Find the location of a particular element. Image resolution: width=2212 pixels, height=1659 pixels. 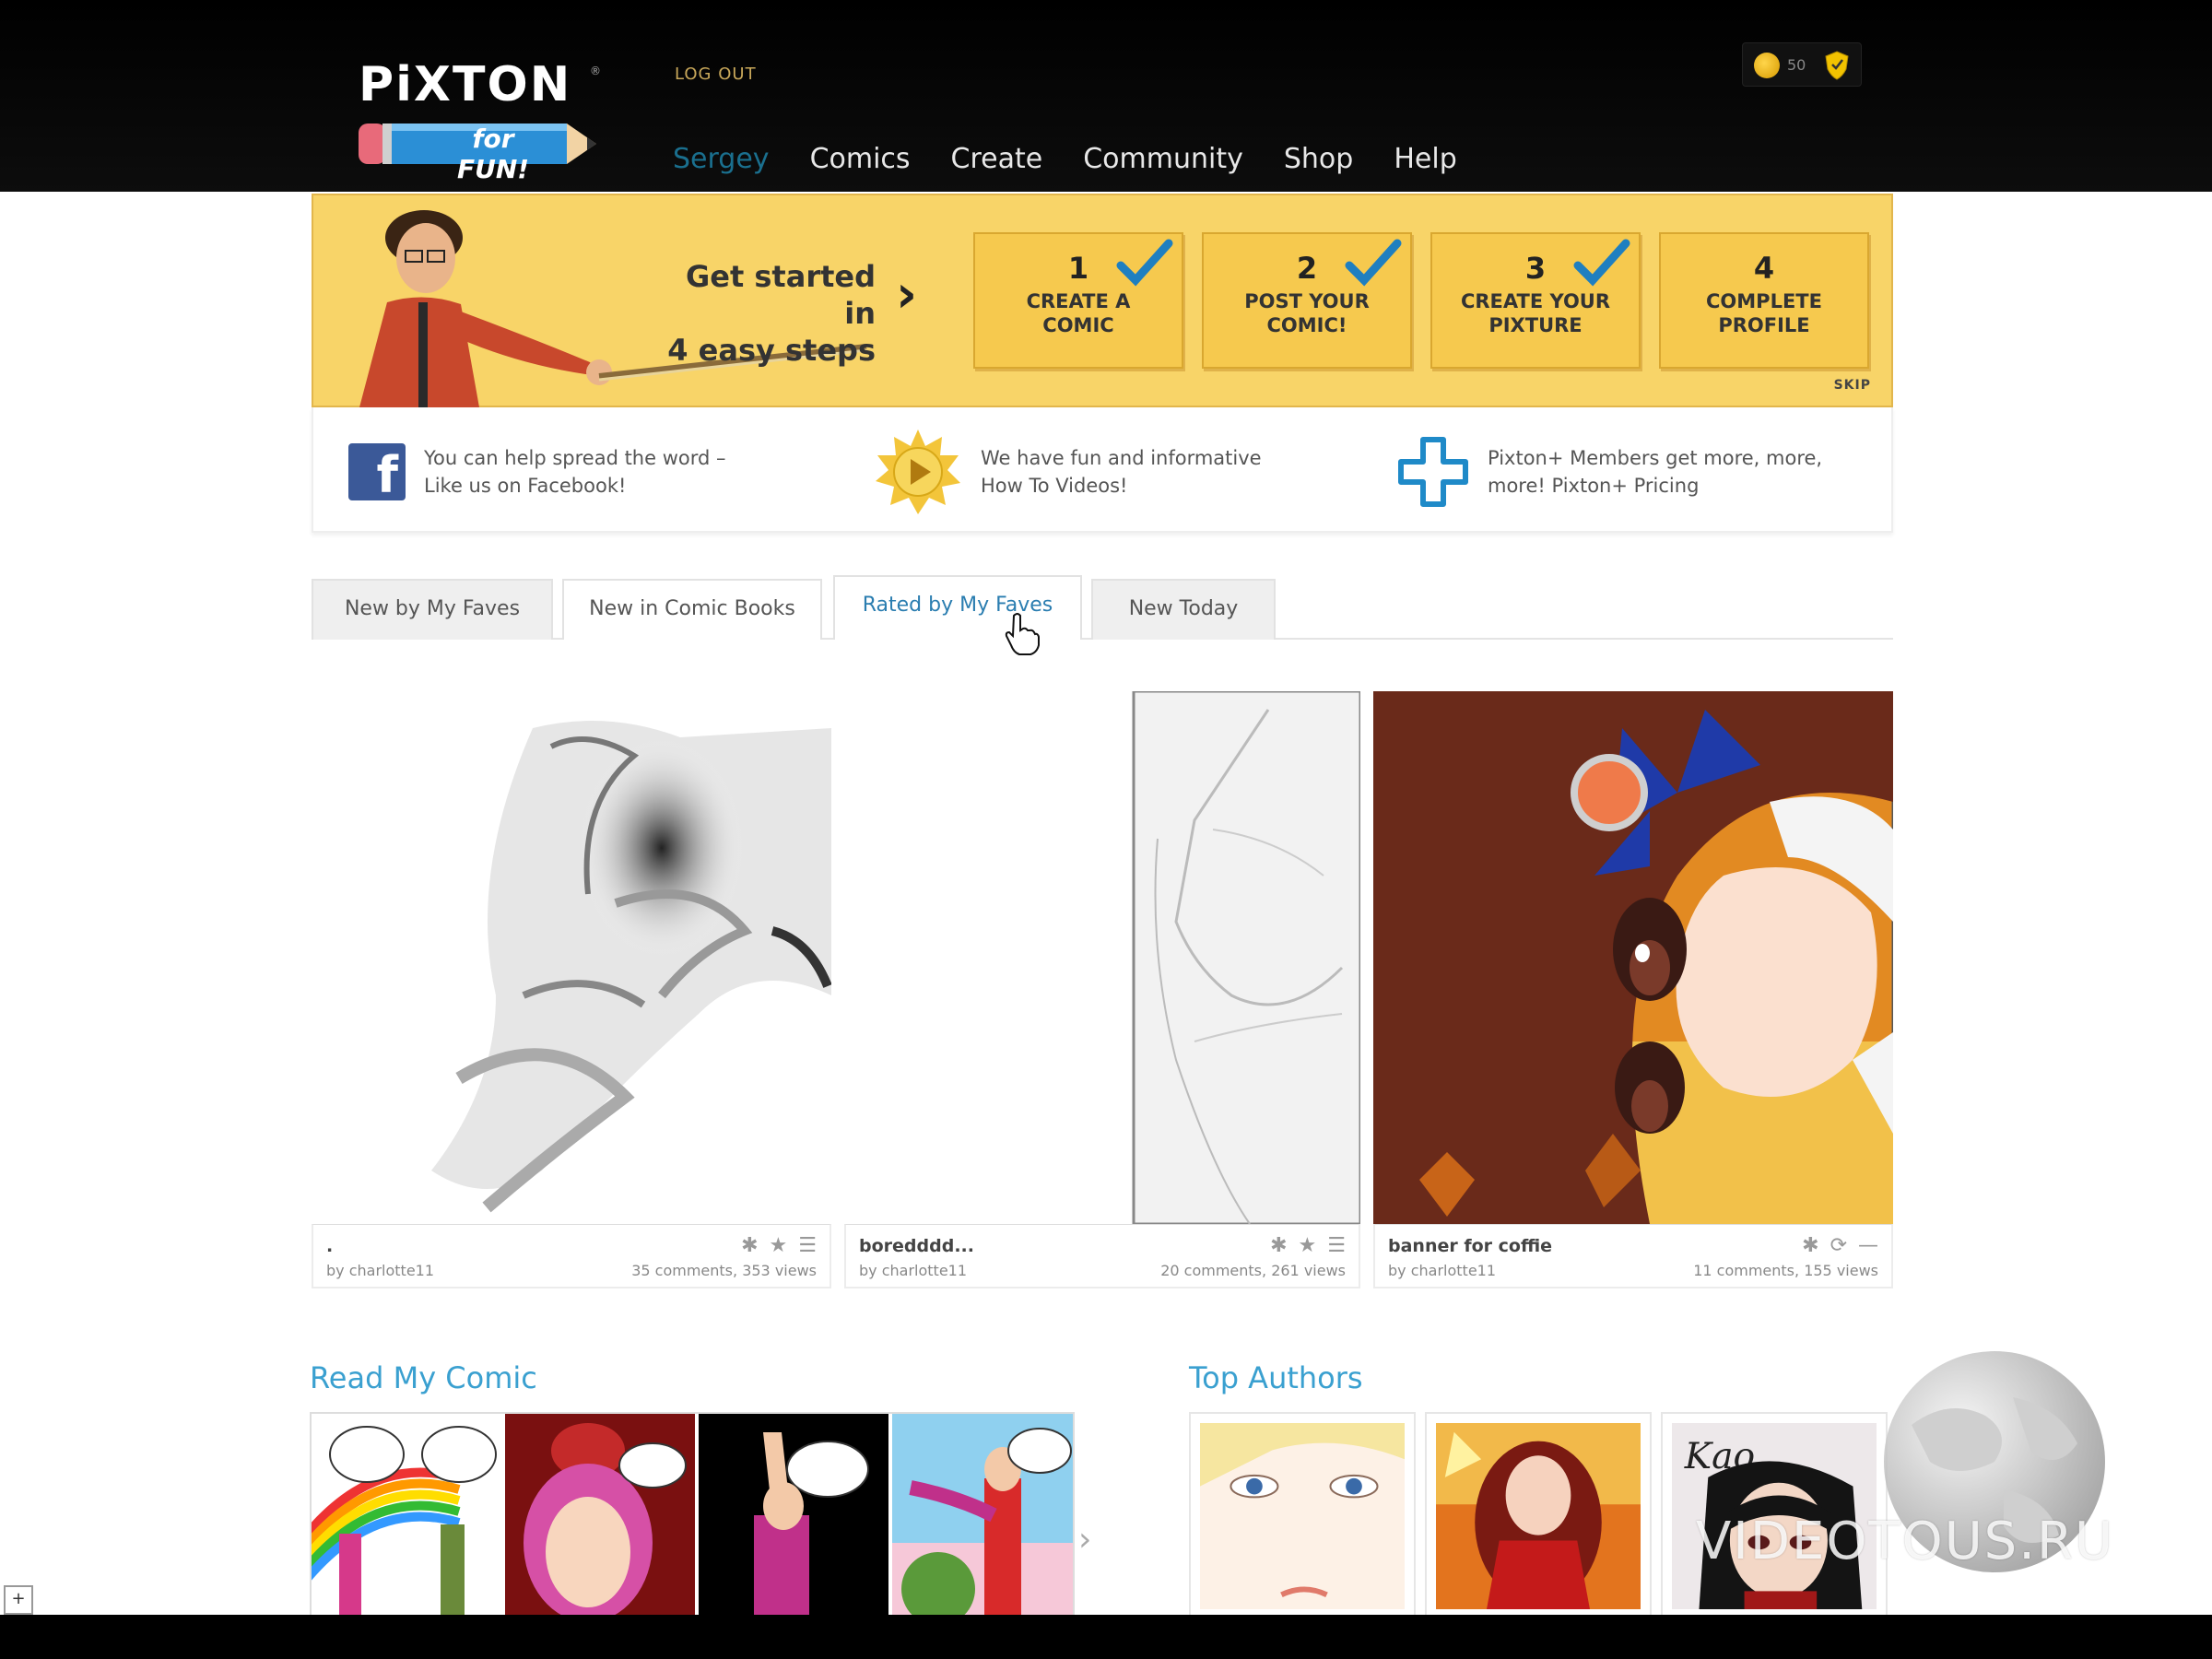

nav-item-community: Community is located at coordinates (1163, 159).